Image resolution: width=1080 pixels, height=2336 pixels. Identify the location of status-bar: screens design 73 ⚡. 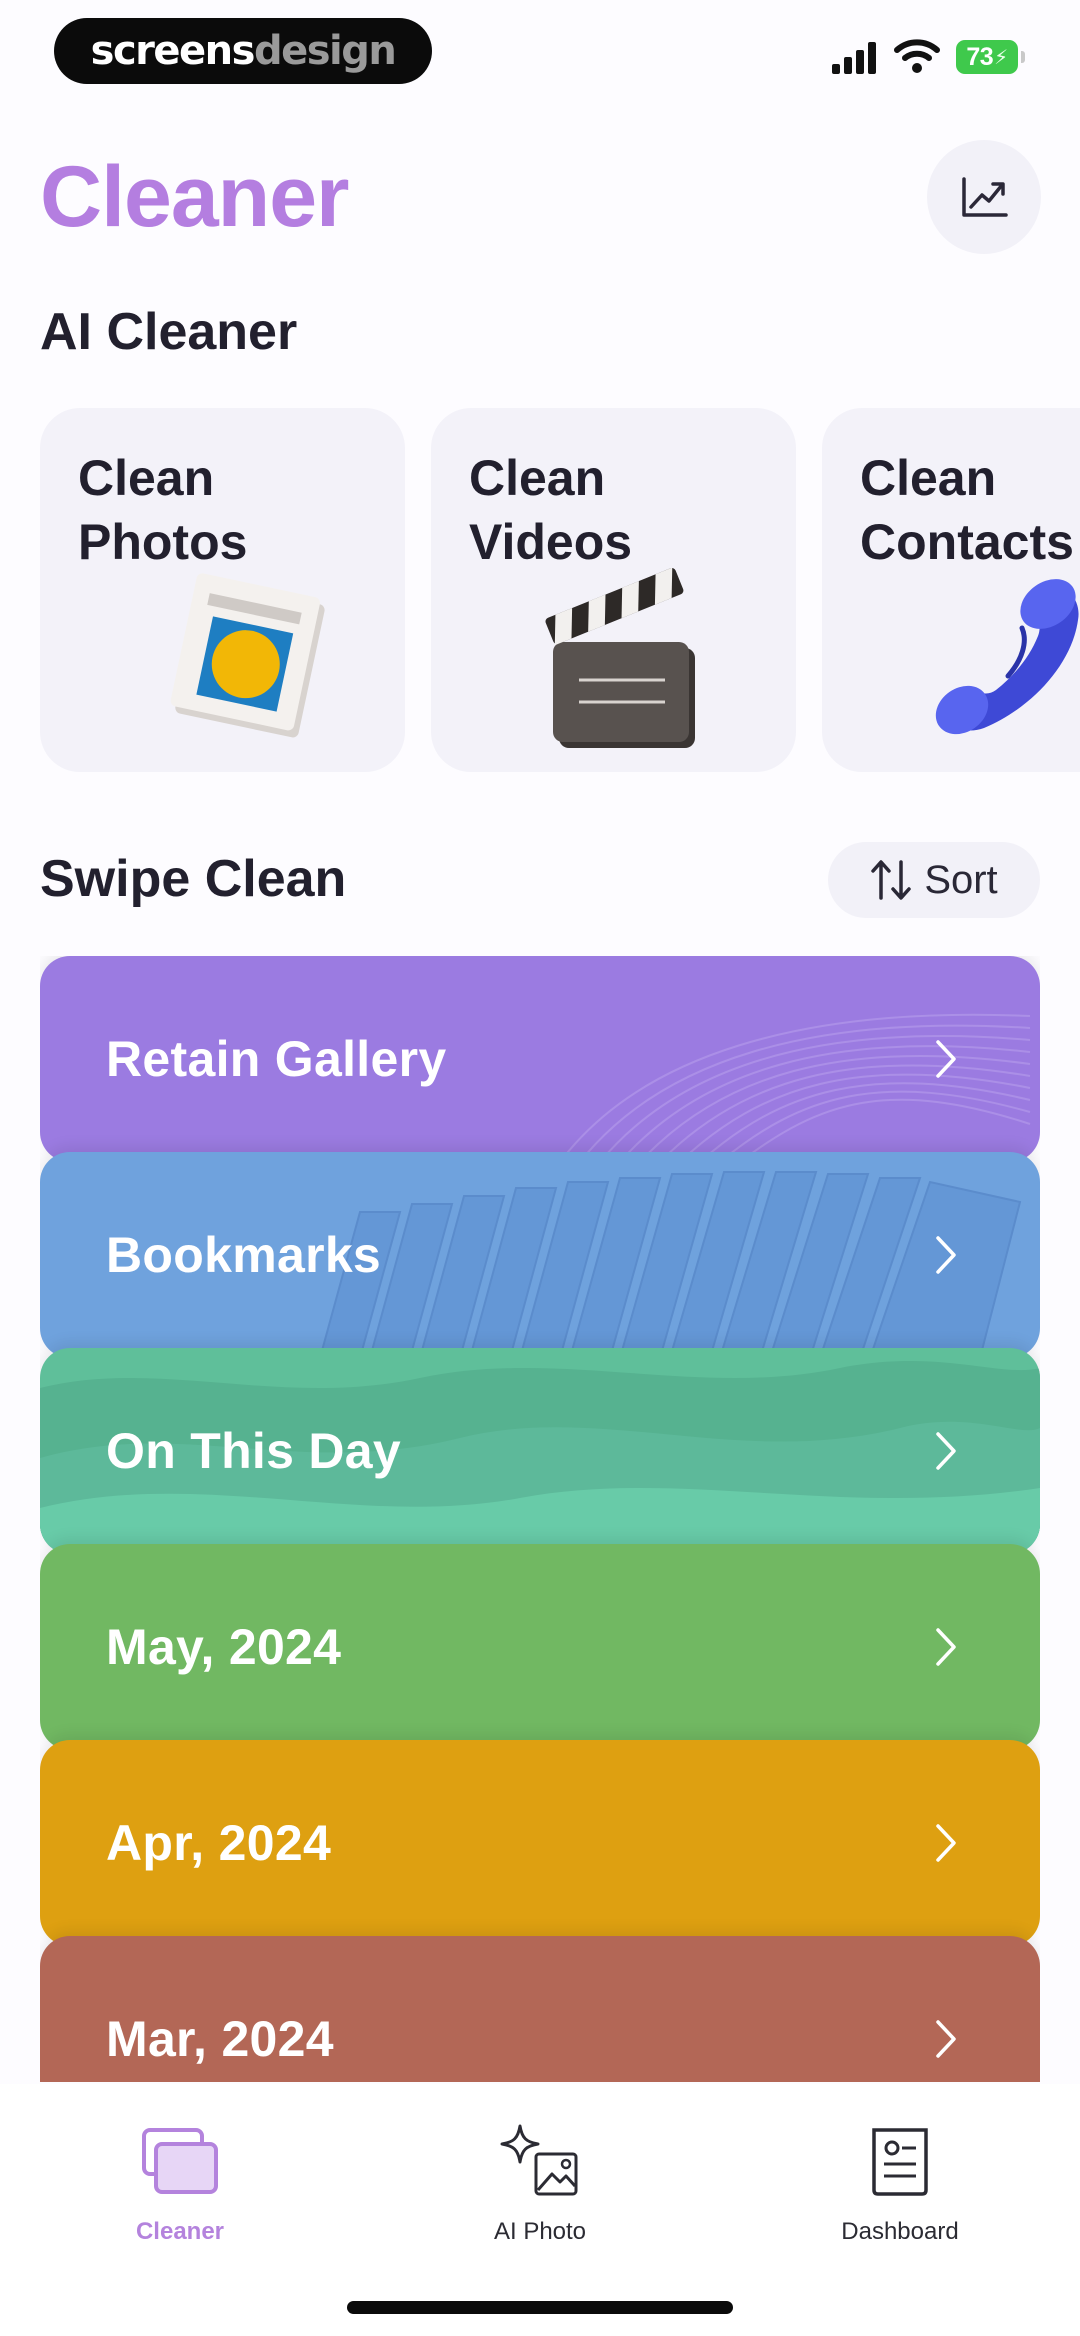
(540, 55).